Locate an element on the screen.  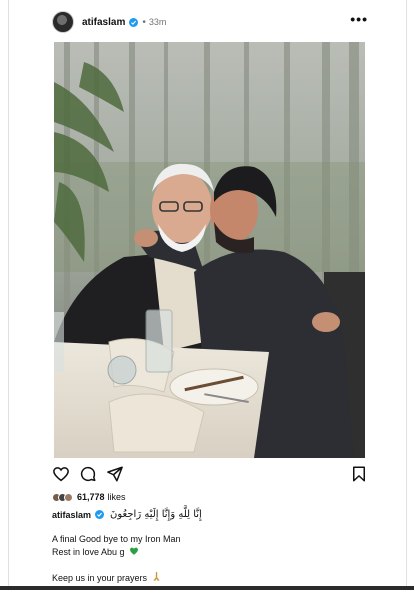
avatar is located at coordinates (63, 22).